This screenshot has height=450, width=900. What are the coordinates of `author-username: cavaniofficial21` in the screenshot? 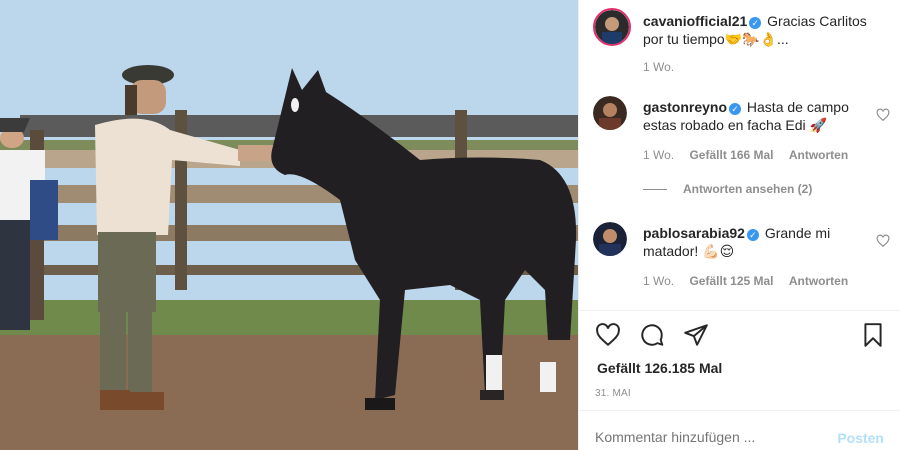 It's located at (695, 21).